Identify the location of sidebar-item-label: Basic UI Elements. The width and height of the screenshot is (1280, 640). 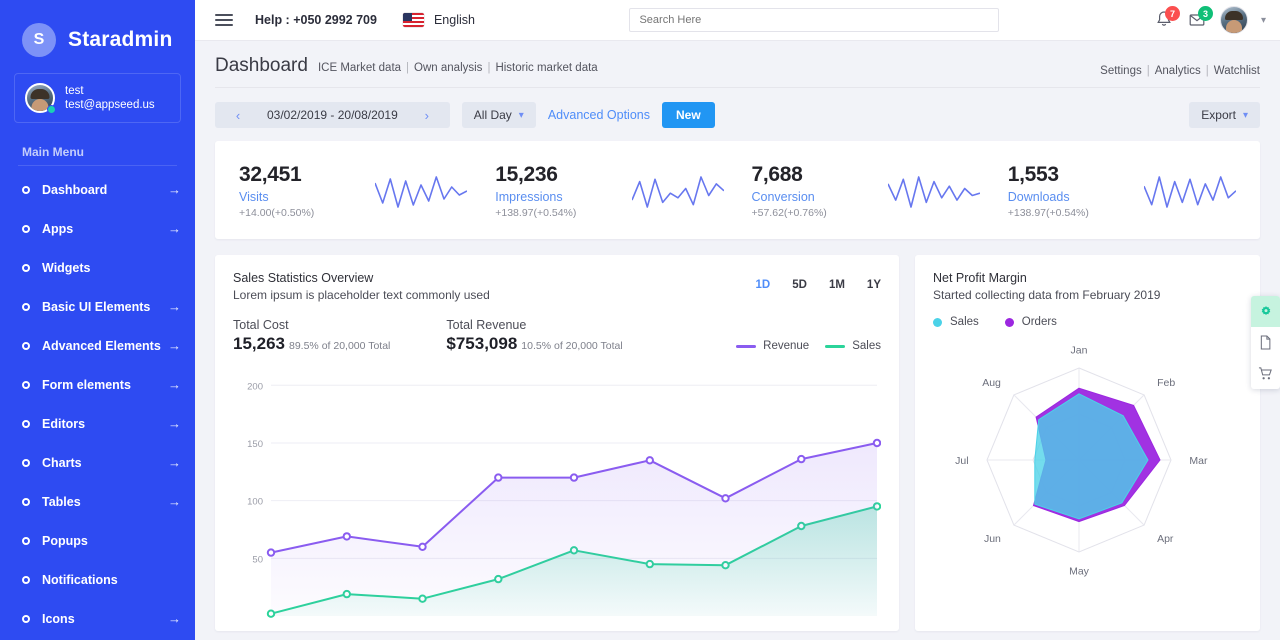
(96, 306).